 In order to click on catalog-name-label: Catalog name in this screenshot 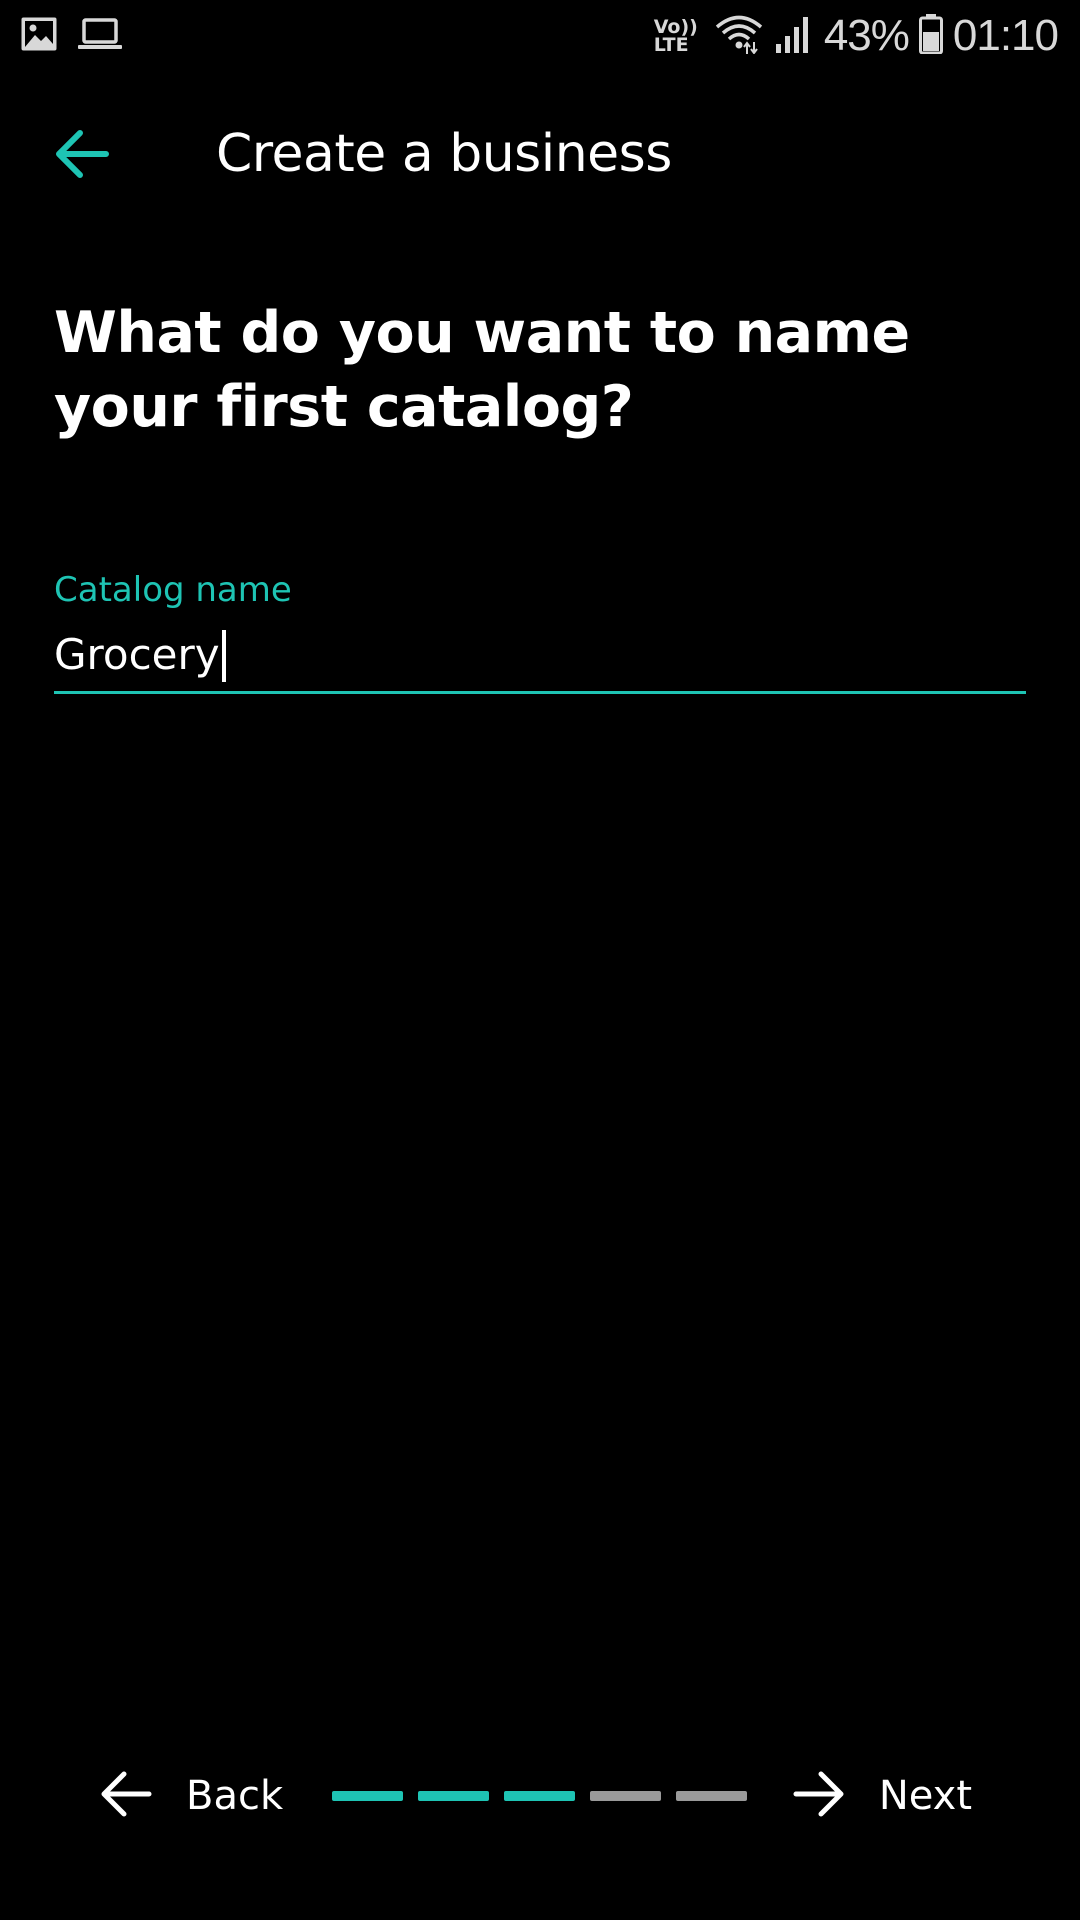, I will do `click(173, 590)`.